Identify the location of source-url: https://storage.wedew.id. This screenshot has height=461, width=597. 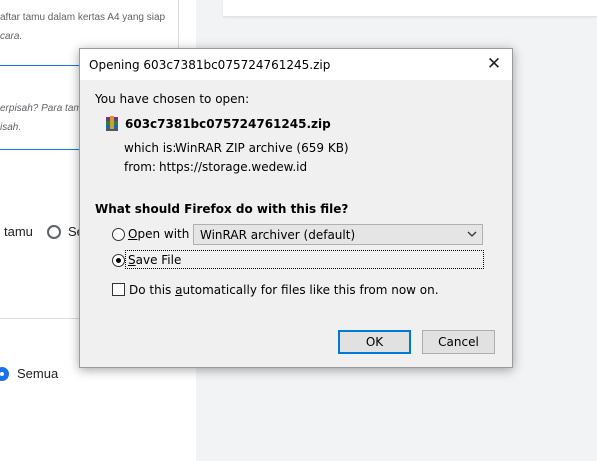
(233, 167).